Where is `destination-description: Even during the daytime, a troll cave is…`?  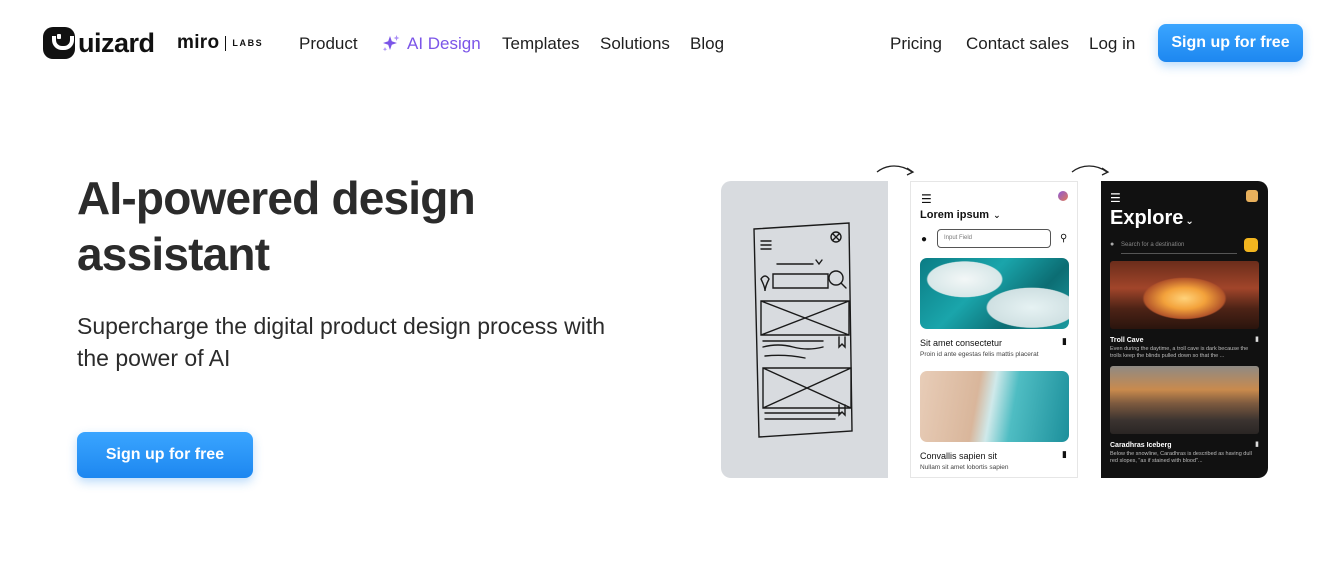
destination-description: Even during the daytime, a troll cave is… is located at coordinates (1179, 352).